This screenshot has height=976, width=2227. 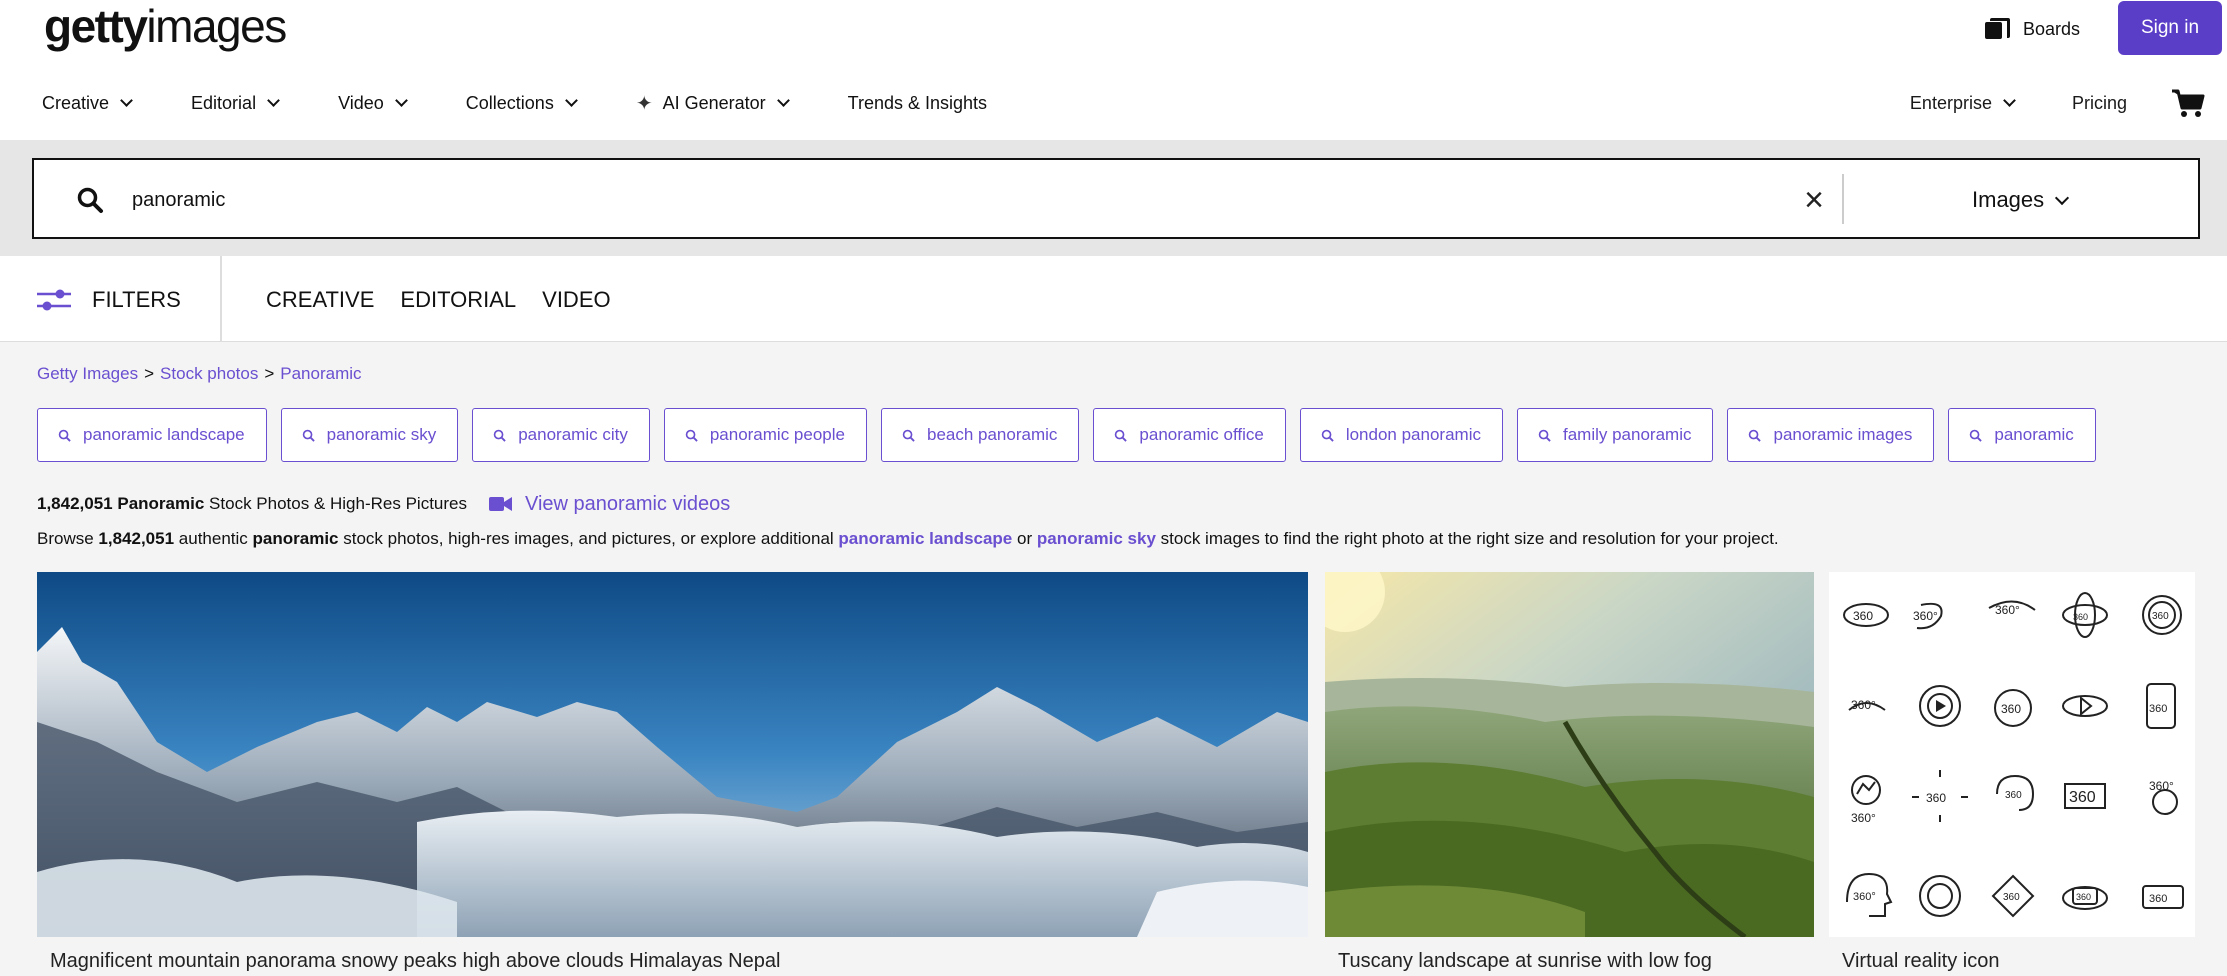 I want to click on view-videos-label: View panoramic videos, so click(x=627, y=504).